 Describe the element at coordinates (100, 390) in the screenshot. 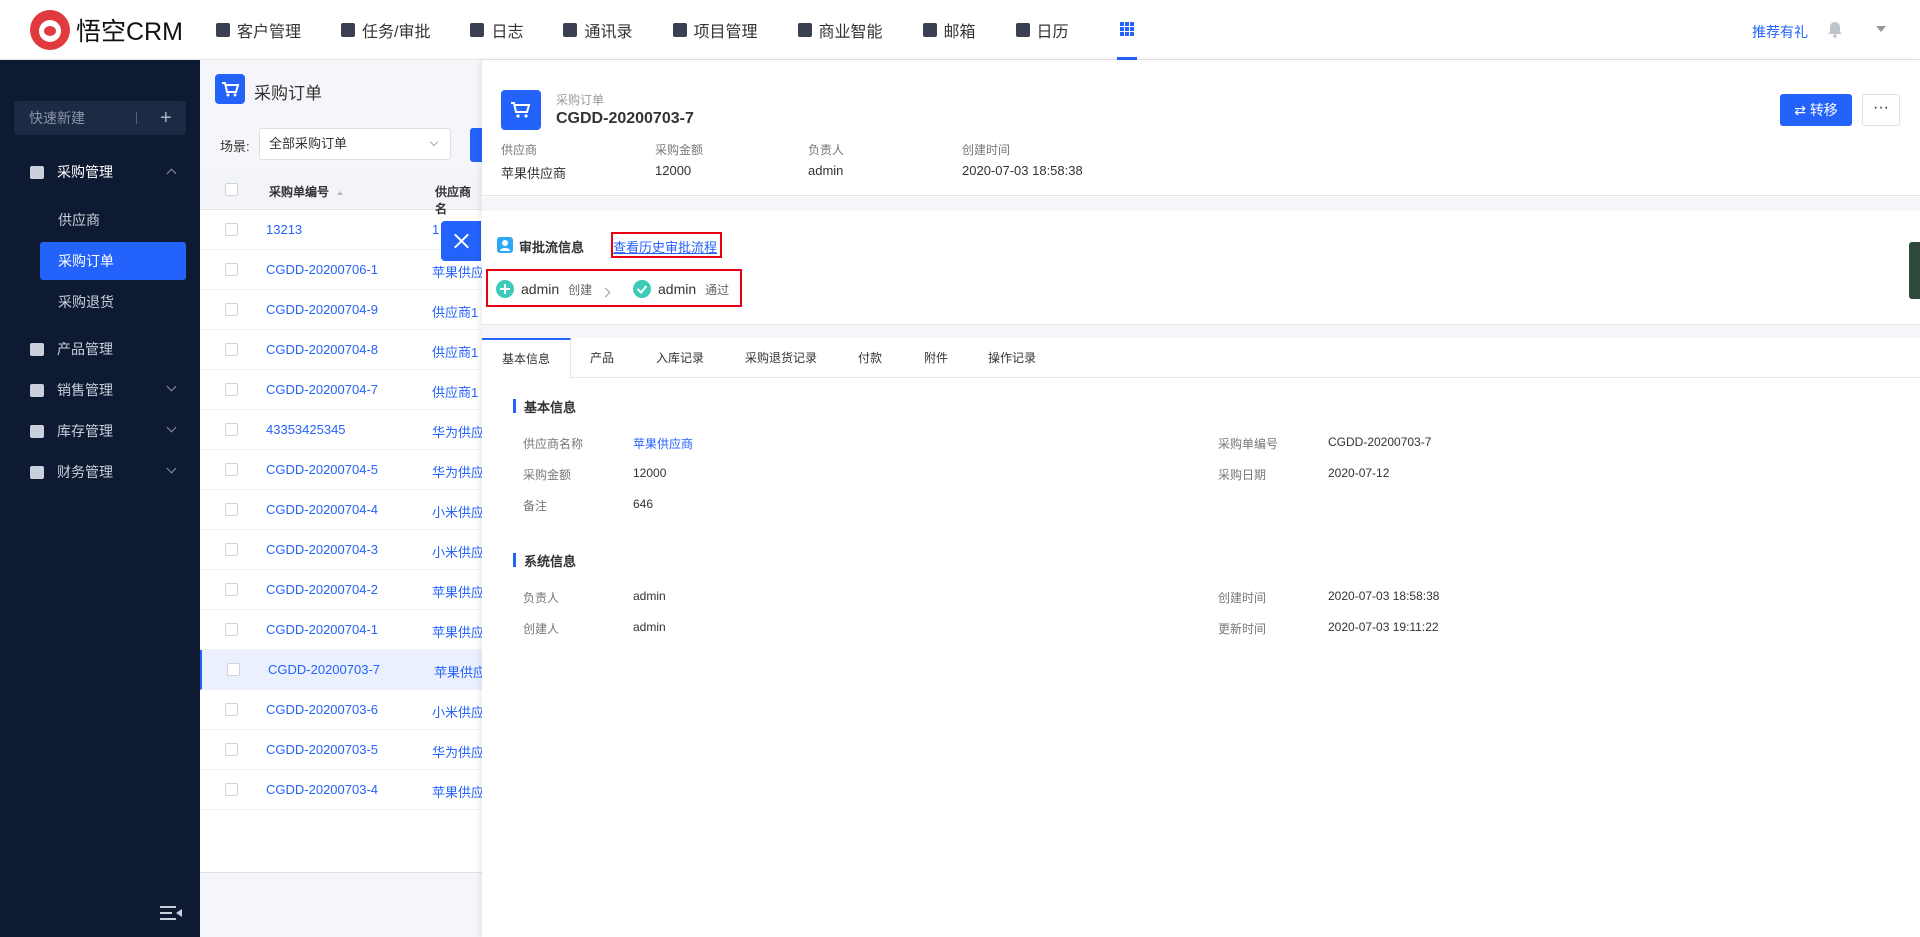

I see `sidebar-item-sales: 销售管理` at that location.